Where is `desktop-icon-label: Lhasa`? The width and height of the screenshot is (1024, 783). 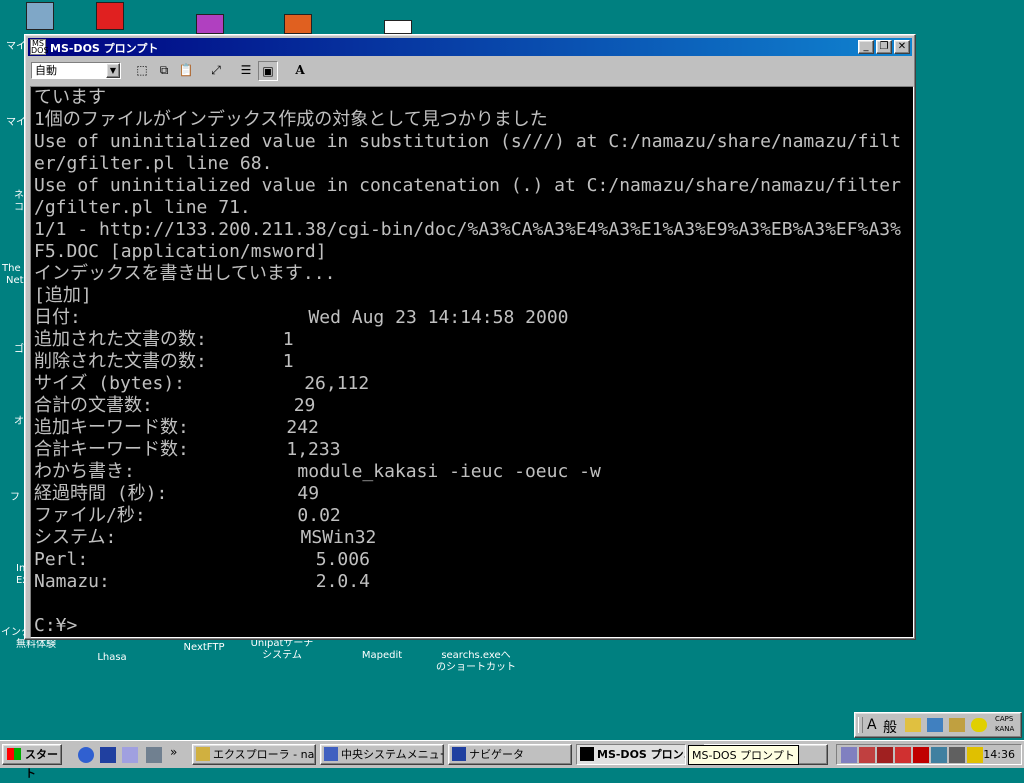 desktop-icon-label: Lhasa is located at coordinates (112, 657).